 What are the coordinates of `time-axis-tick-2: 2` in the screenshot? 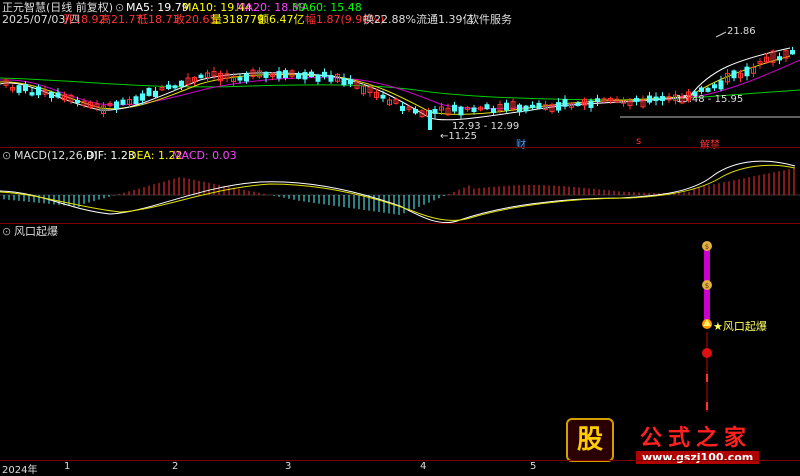 It's located at (175, 466).